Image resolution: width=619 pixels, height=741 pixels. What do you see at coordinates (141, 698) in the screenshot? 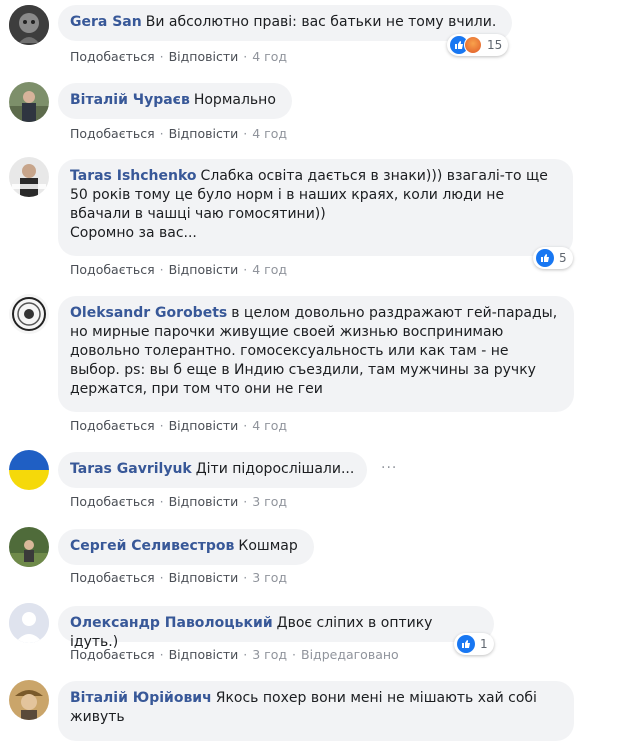
I see `comment-author: Віталій Юрійович` at bounding box center [141, 698].